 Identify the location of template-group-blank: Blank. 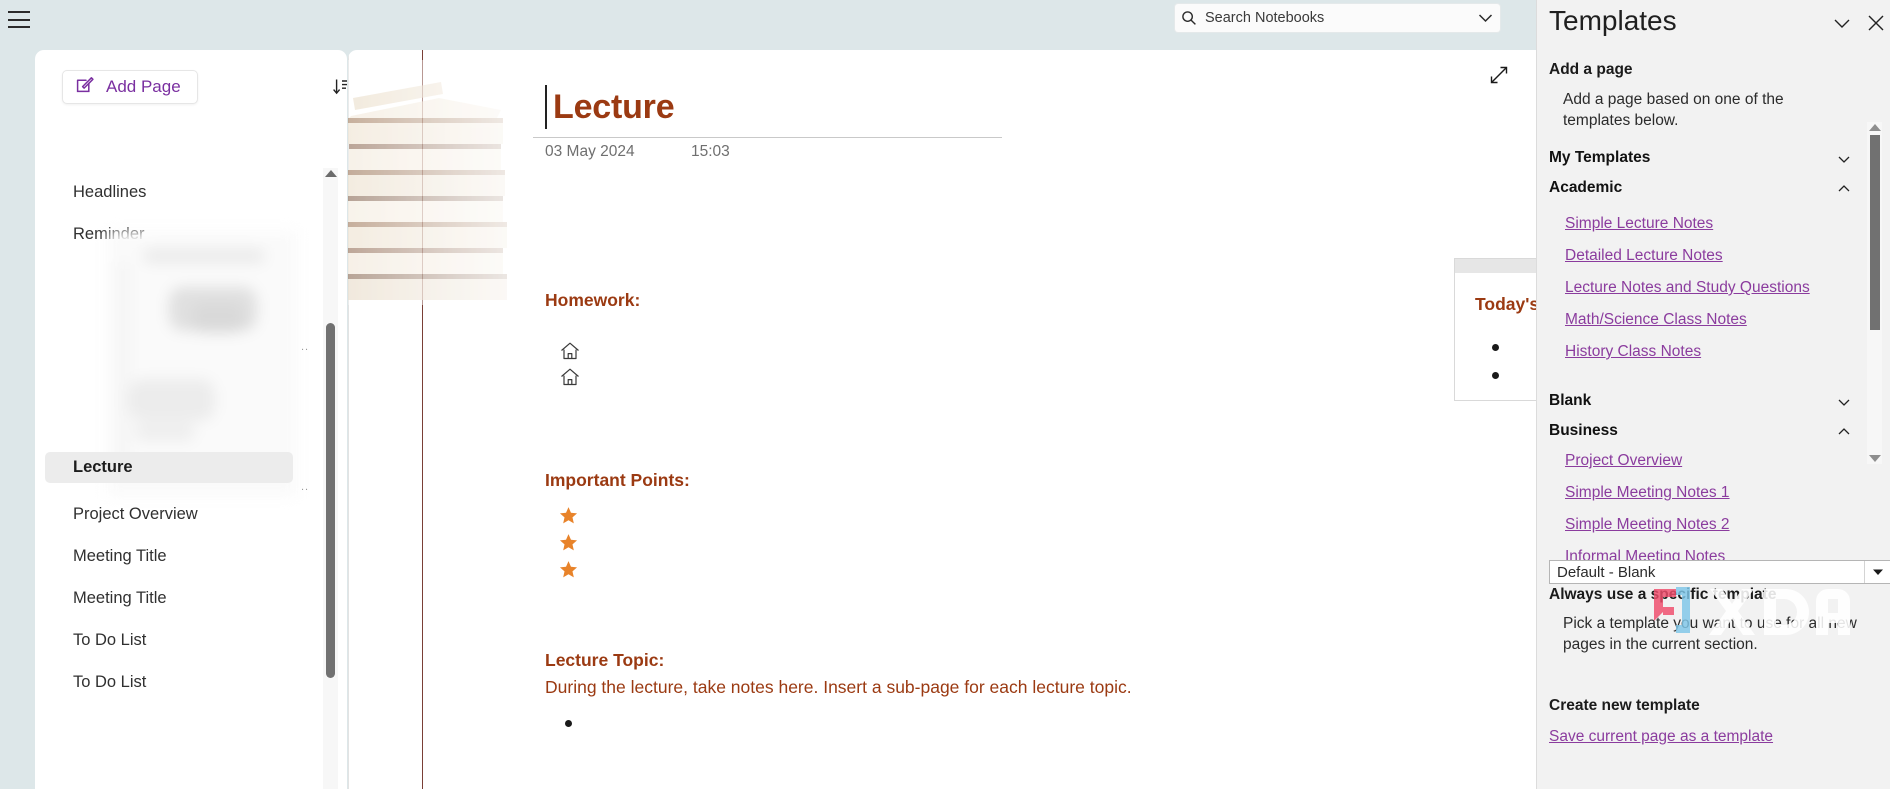
(1703, 401).